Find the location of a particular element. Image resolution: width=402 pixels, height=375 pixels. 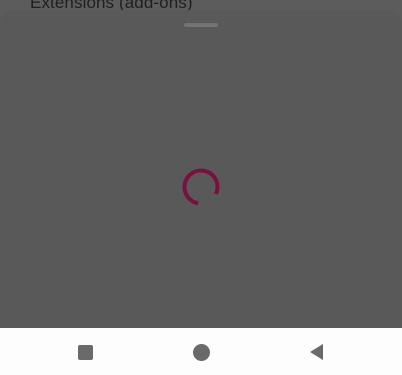

system-navigation-bar is located at coordinates (201, 351).